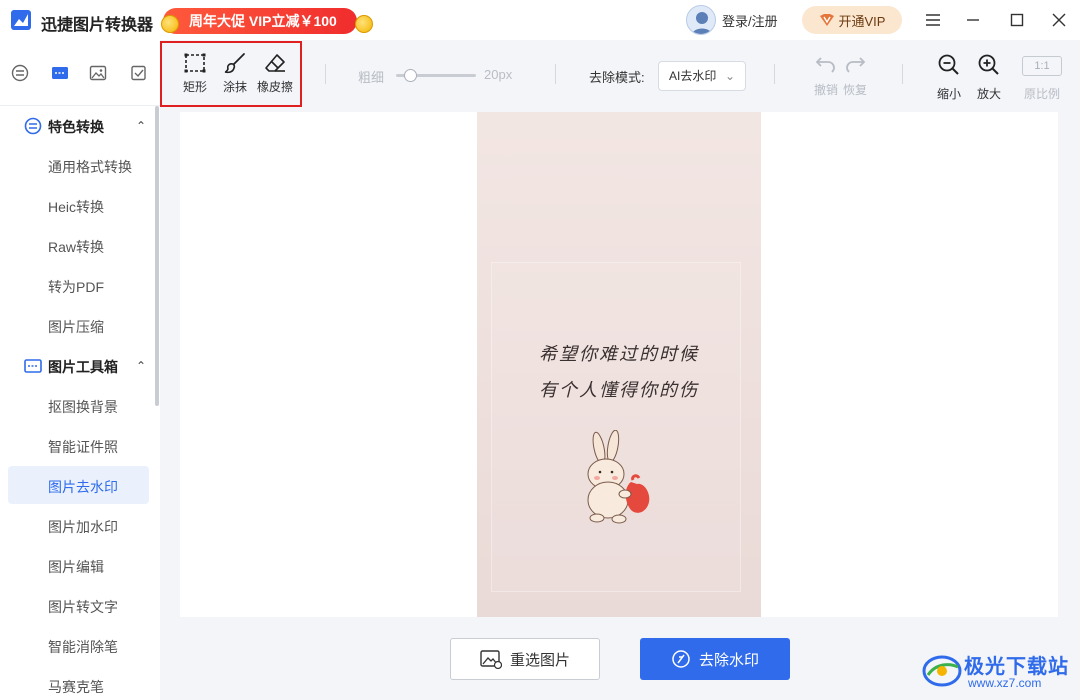 The width and height of the screenshot is (1080, 700). I want to click on tools-highlight-box, so click(231, 74).